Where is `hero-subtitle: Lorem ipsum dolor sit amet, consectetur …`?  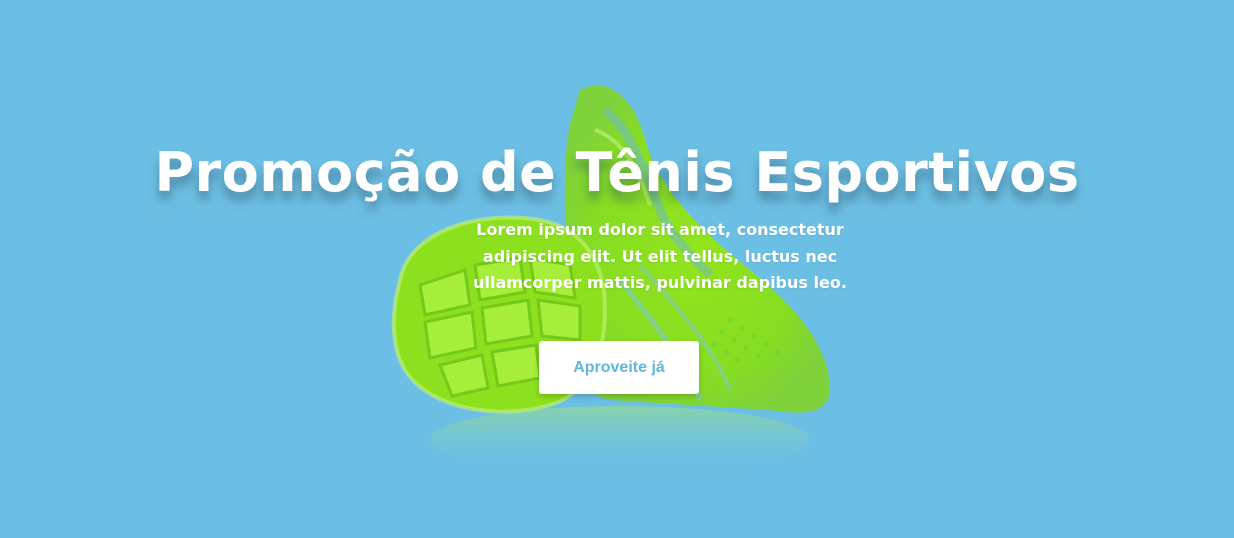 hero-subtitle: Lorem ipsum dolor sit amet, consectetur … is located at coordinates (660, 256).